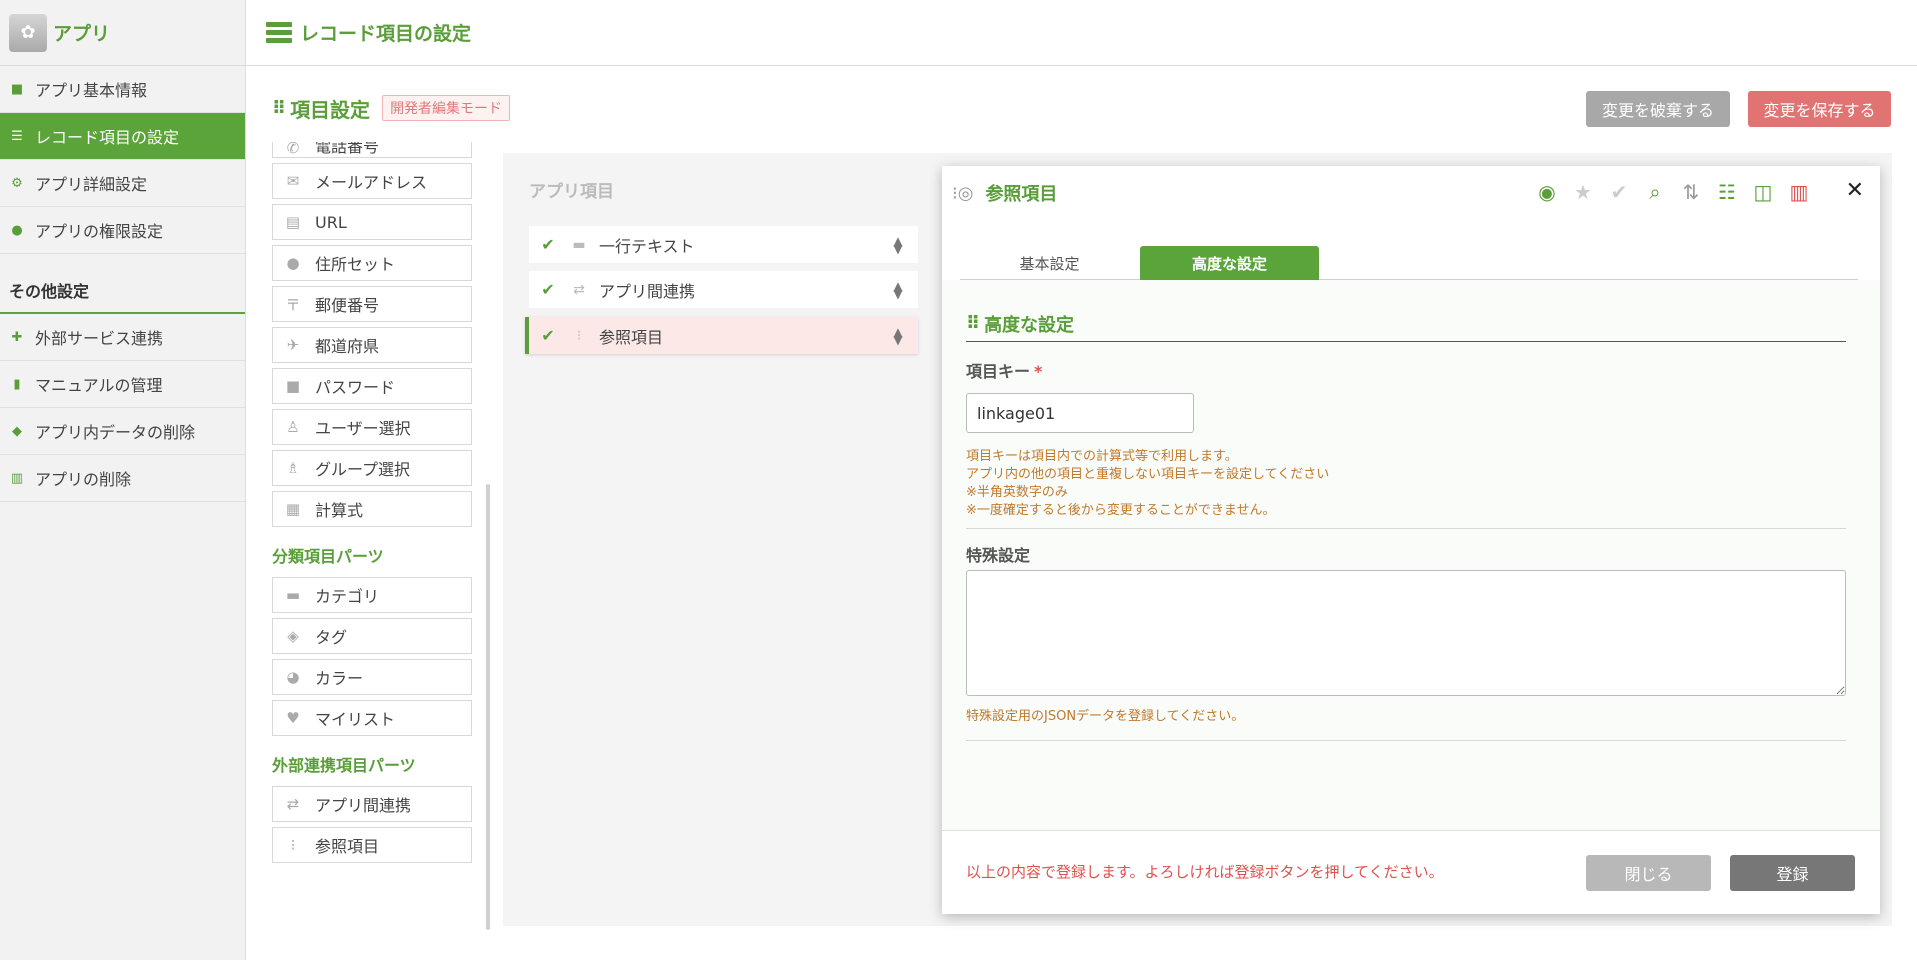 This screenshot has width=1917, height=960. What do you see at coordinates (372, 677) in the screenshot?
I see `part-color: ◕ カラー` at bounding box center [372, 677].